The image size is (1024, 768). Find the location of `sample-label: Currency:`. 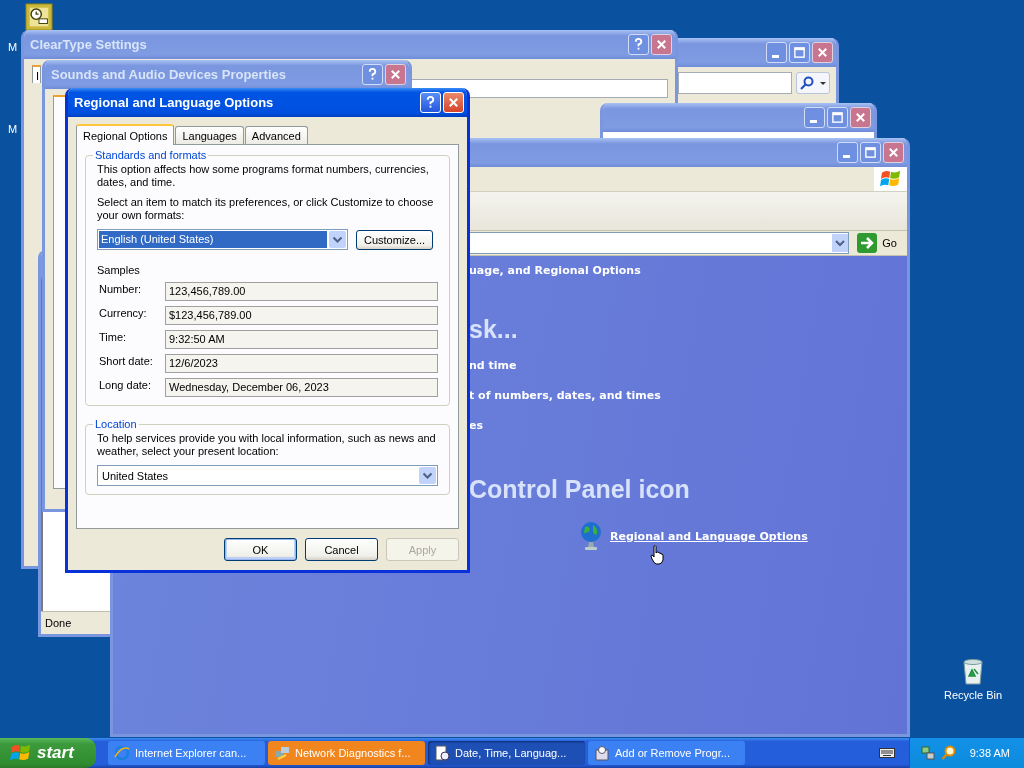

sample-label: Currency: is located at coordinates (123, 313).